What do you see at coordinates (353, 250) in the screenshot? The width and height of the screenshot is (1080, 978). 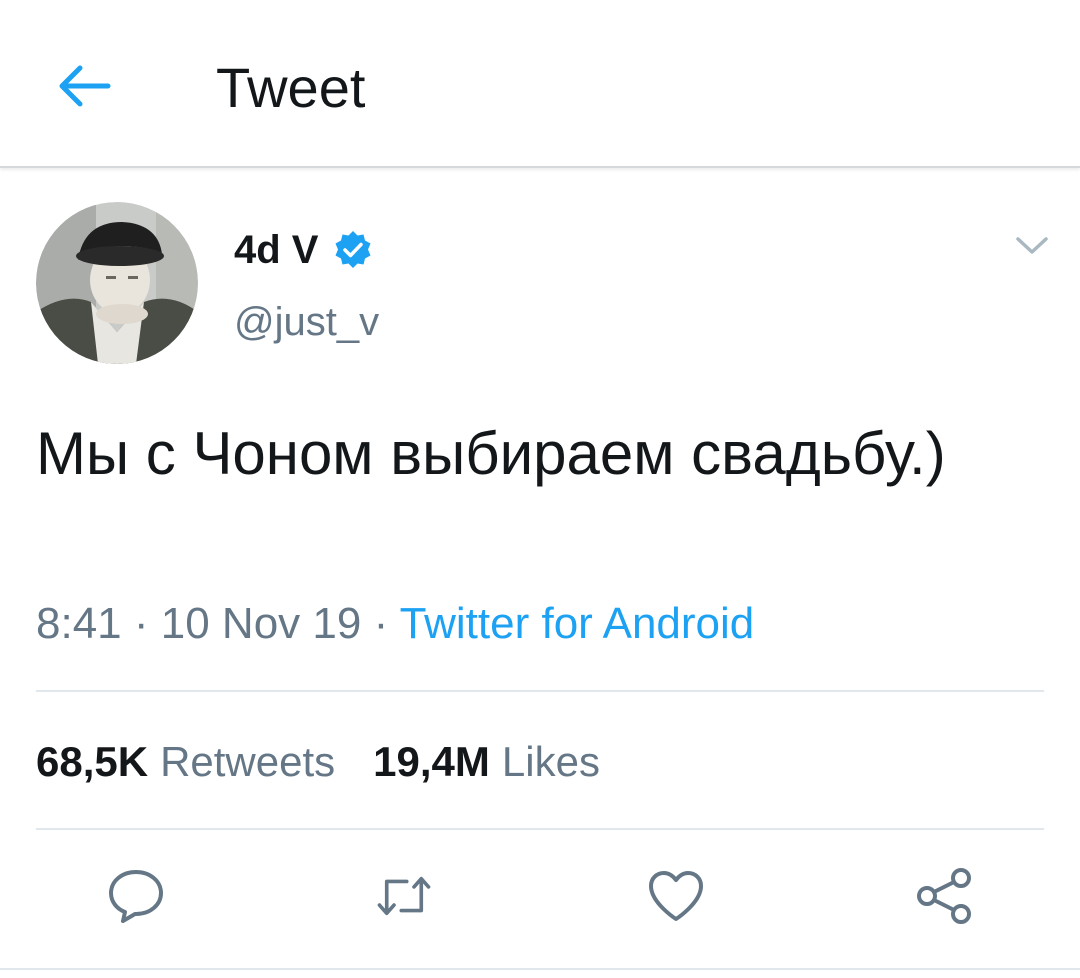 I see `verified-badge-icon` at bounding box center [353, 250].